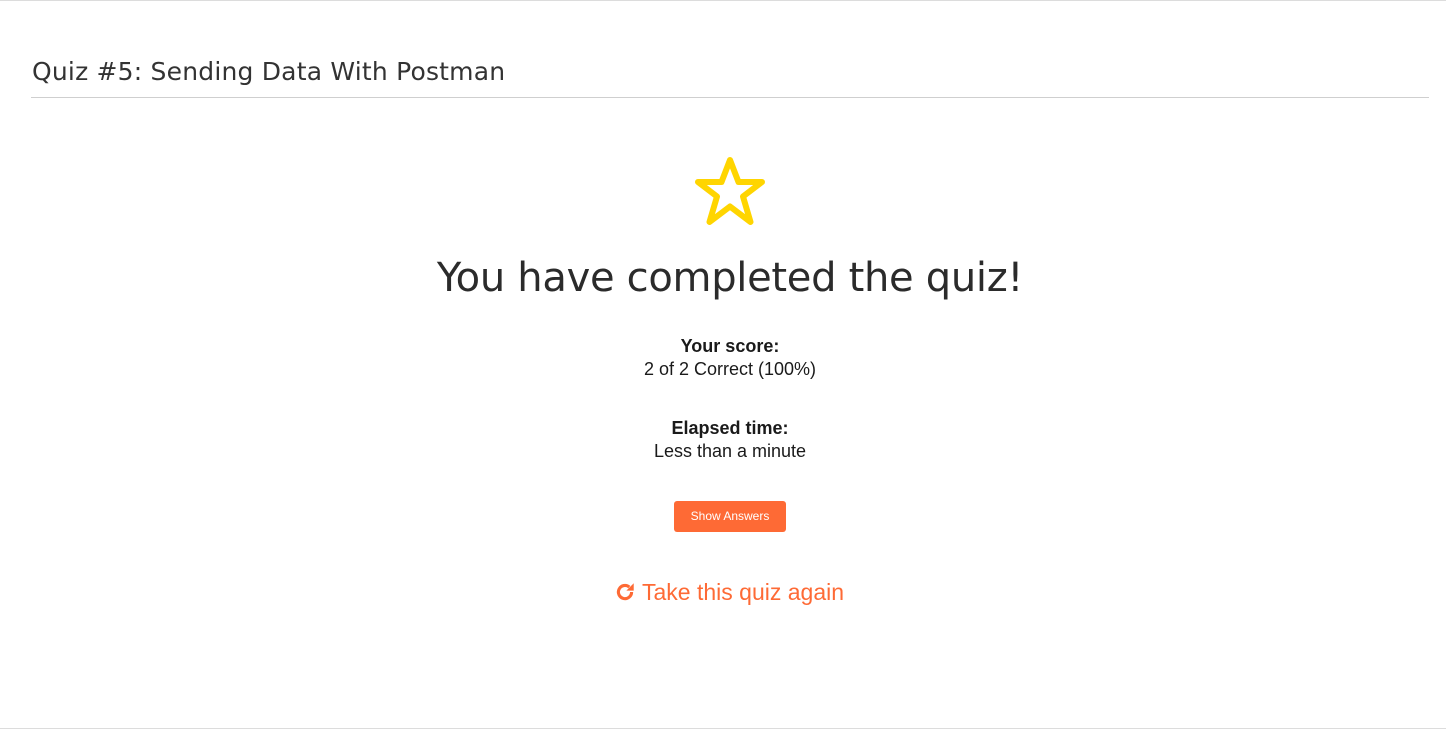 The height and width of the screenshot is (732, 1446). Describe the element at coordinates (730, 516) in the screenshot. I see `show-answers-button: Show Answers` at that location.